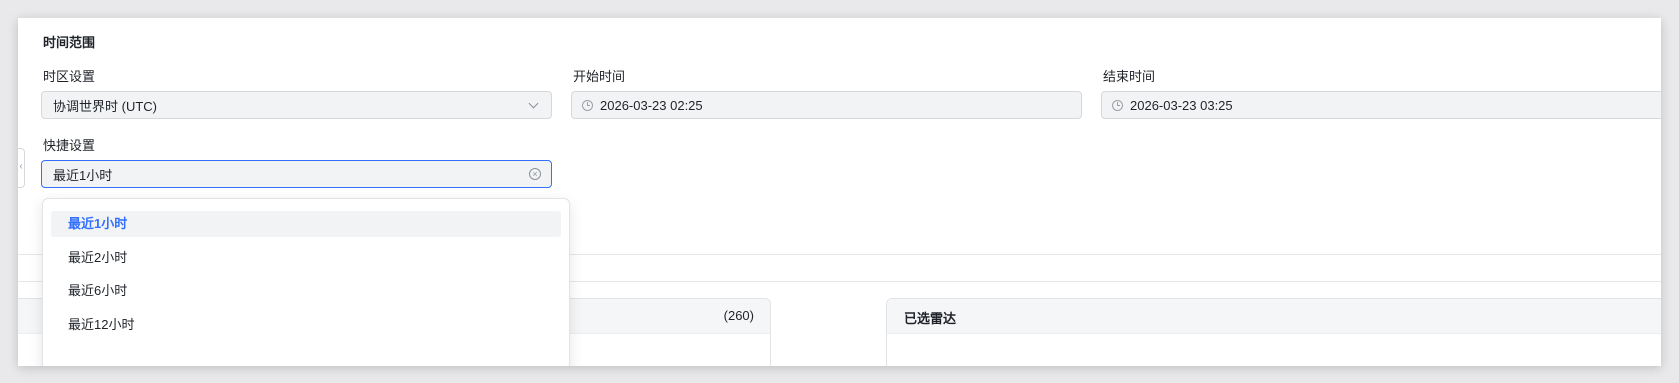  I want to click on collapse-handle: ‹, so click(21, 168).